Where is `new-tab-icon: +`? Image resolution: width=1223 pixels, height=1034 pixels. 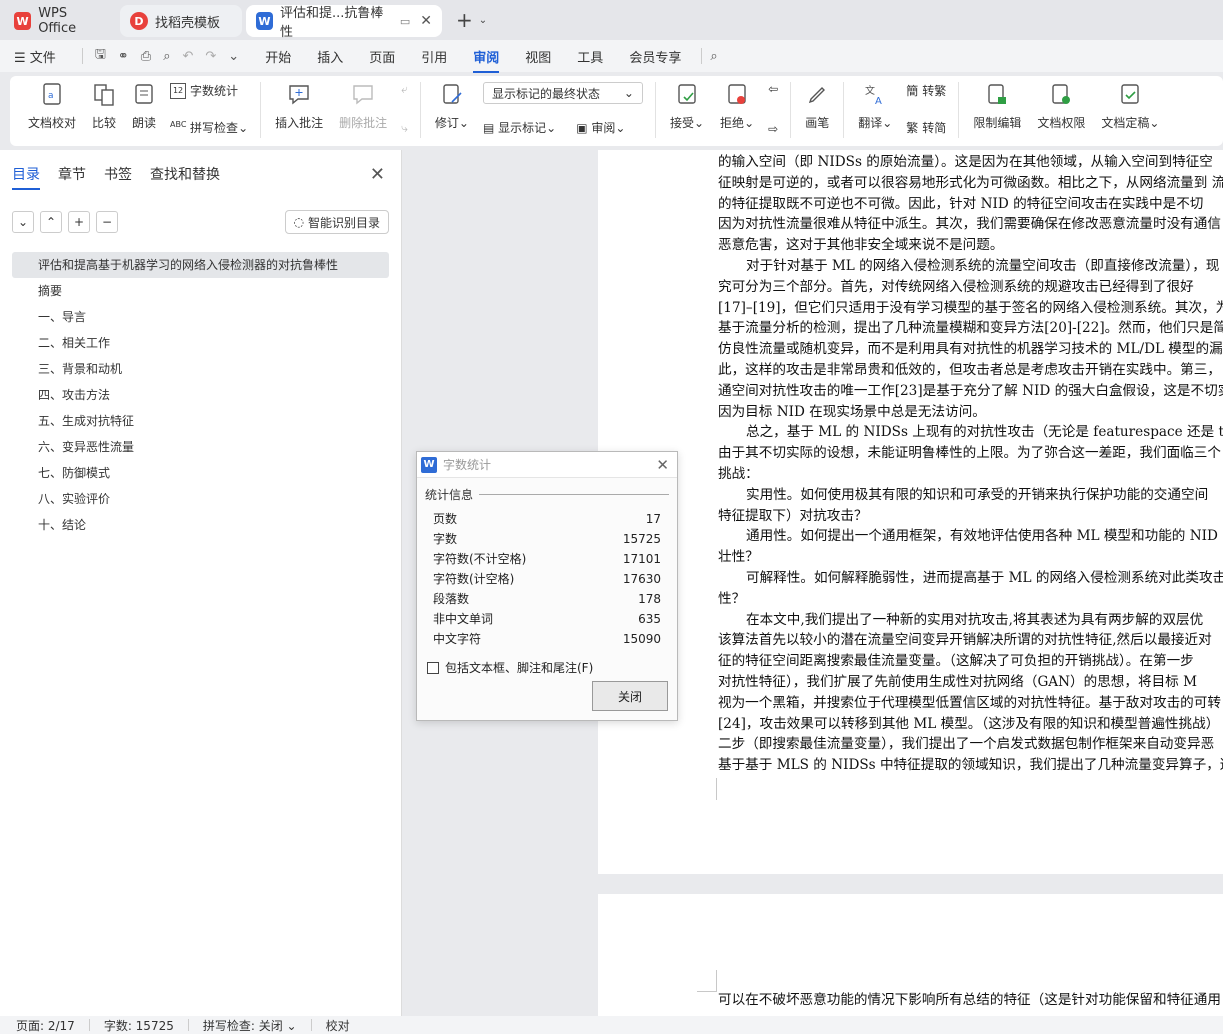
new-tab-icon: + is located at coordinates (464, 20).